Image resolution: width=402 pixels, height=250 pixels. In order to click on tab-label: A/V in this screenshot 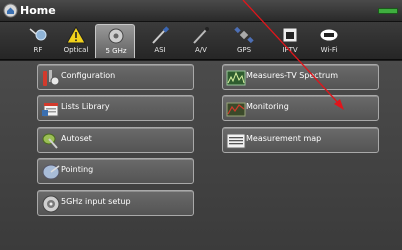, I will do `click(201, 50)`.